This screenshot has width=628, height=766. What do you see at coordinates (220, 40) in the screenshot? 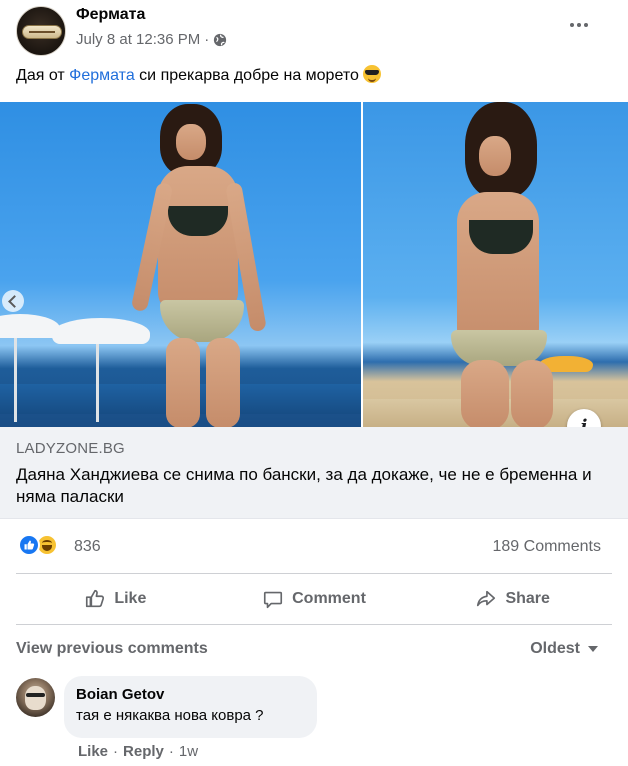
I see `globe-icon` at bounding box center [220, 40].